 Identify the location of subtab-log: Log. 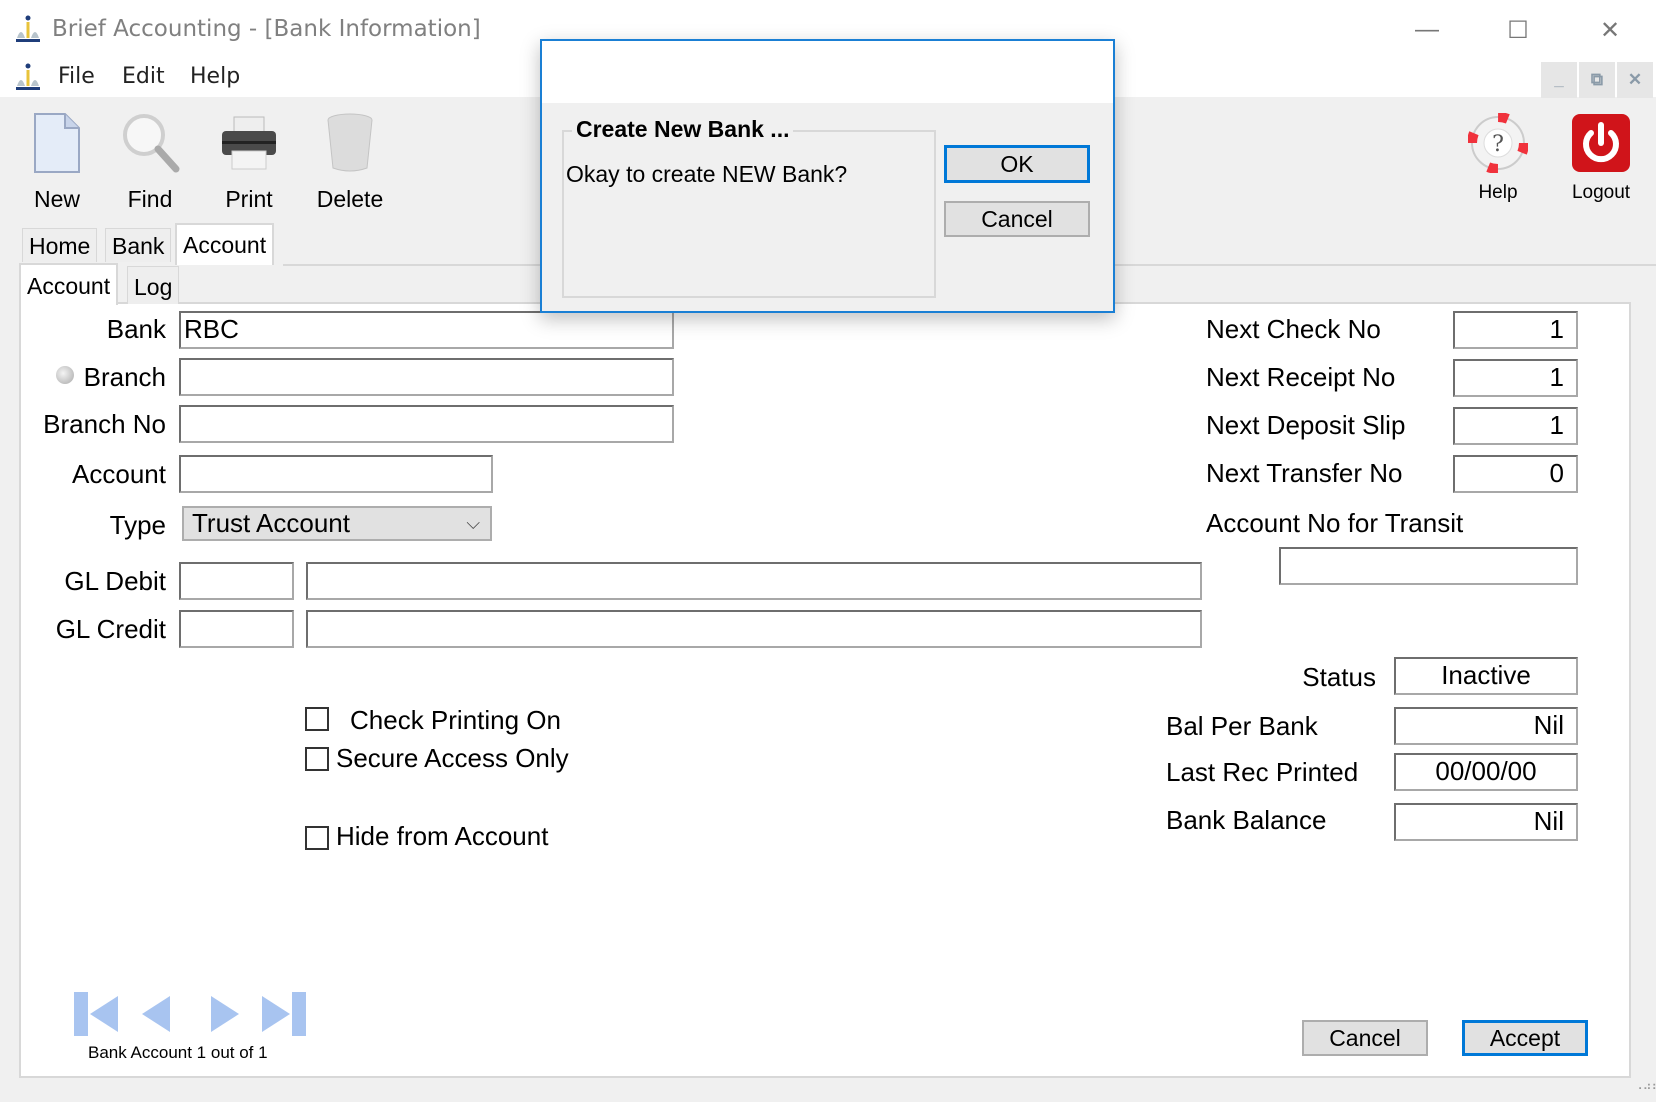
(153, 285).